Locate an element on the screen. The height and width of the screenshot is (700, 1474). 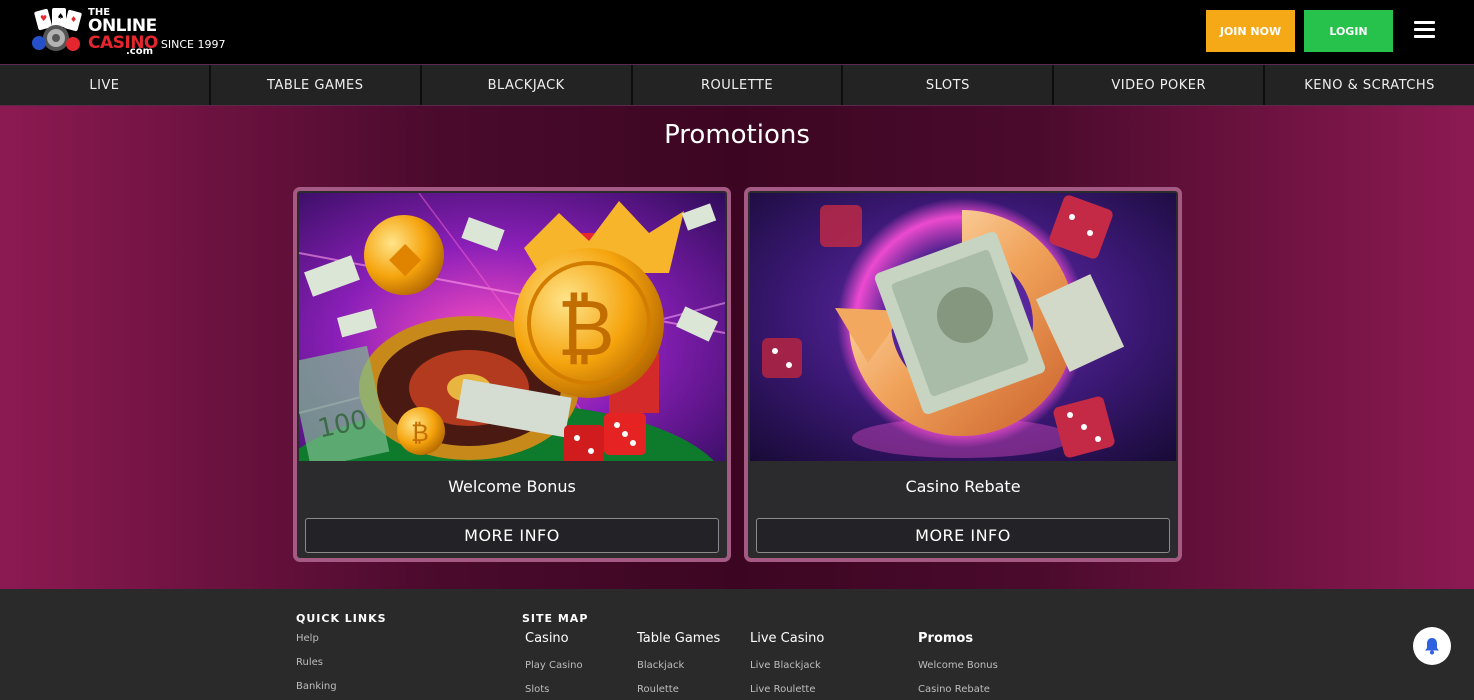
footer-link-blackjack: Blackjack is located at coordinates (660, 665).